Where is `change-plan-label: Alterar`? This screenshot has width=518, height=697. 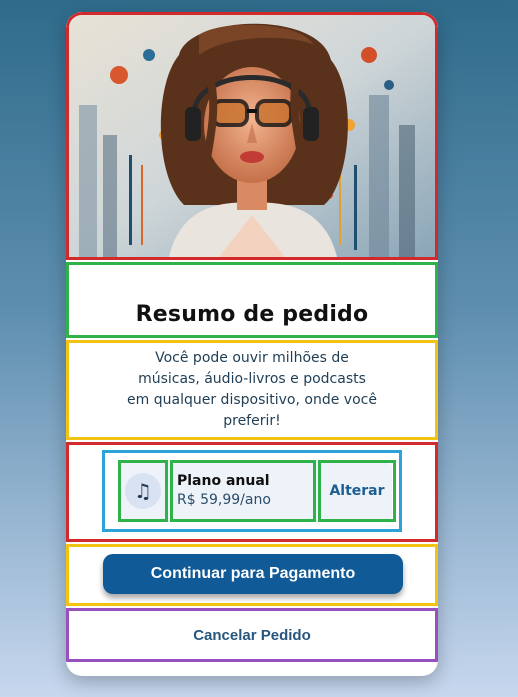 change-plan-label: Alterar is located at coordinates (357, 491).